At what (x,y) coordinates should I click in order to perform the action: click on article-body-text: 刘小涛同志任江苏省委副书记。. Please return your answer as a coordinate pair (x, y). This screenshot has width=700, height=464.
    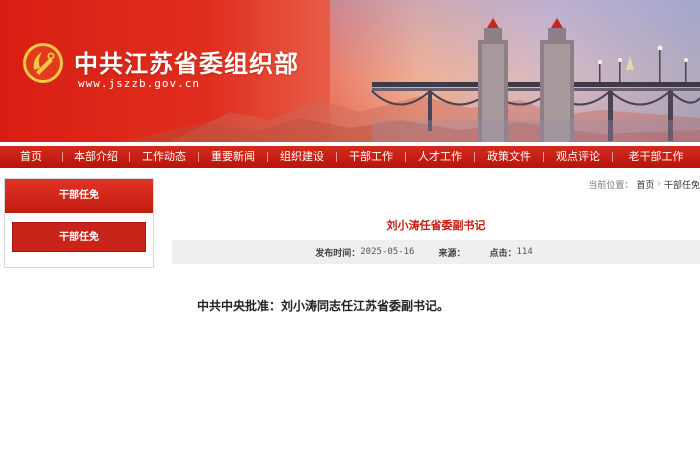
    Looking at the image, I should click on (365, 306).